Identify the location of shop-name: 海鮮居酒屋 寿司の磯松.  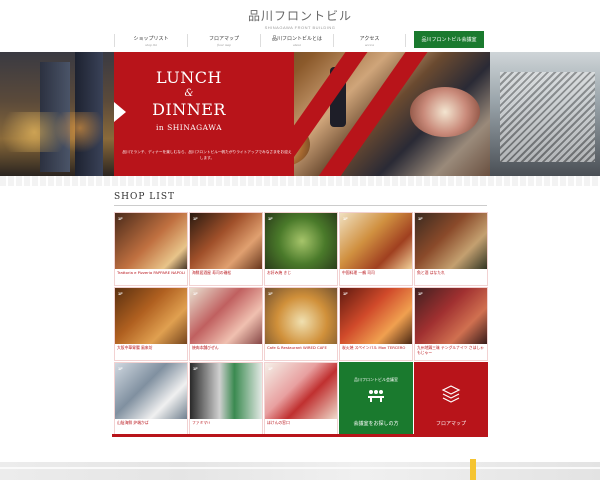
(212, 272).